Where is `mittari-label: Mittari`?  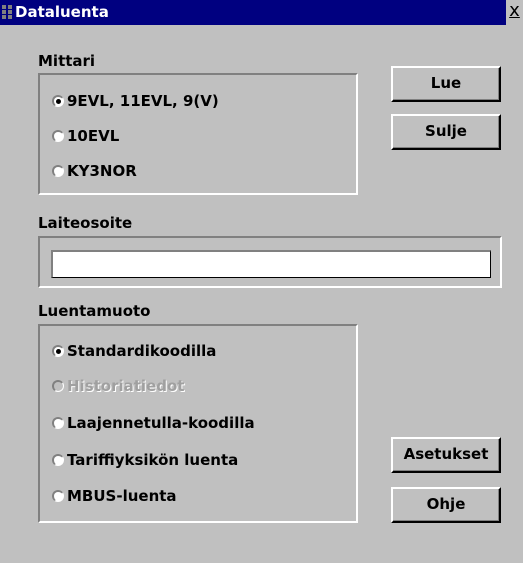
mittari-label: Mittari is located at coordinates (67, 61).